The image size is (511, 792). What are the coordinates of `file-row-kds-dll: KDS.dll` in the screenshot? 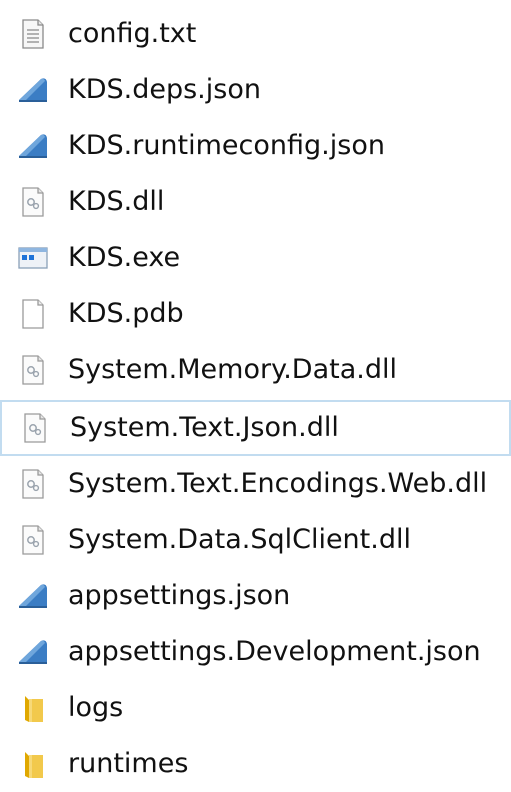 It's located at (255, 202).